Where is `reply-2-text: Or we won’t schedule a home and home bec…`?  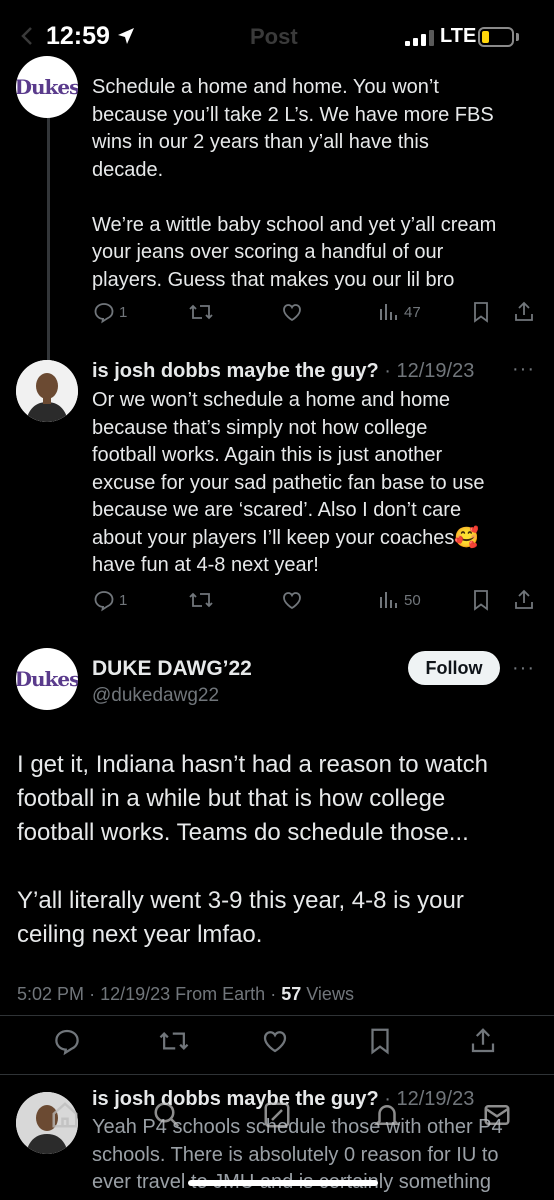
reply-2-text: Or we won’t schedule a home and home bec… is located at coordinates (288, 482).